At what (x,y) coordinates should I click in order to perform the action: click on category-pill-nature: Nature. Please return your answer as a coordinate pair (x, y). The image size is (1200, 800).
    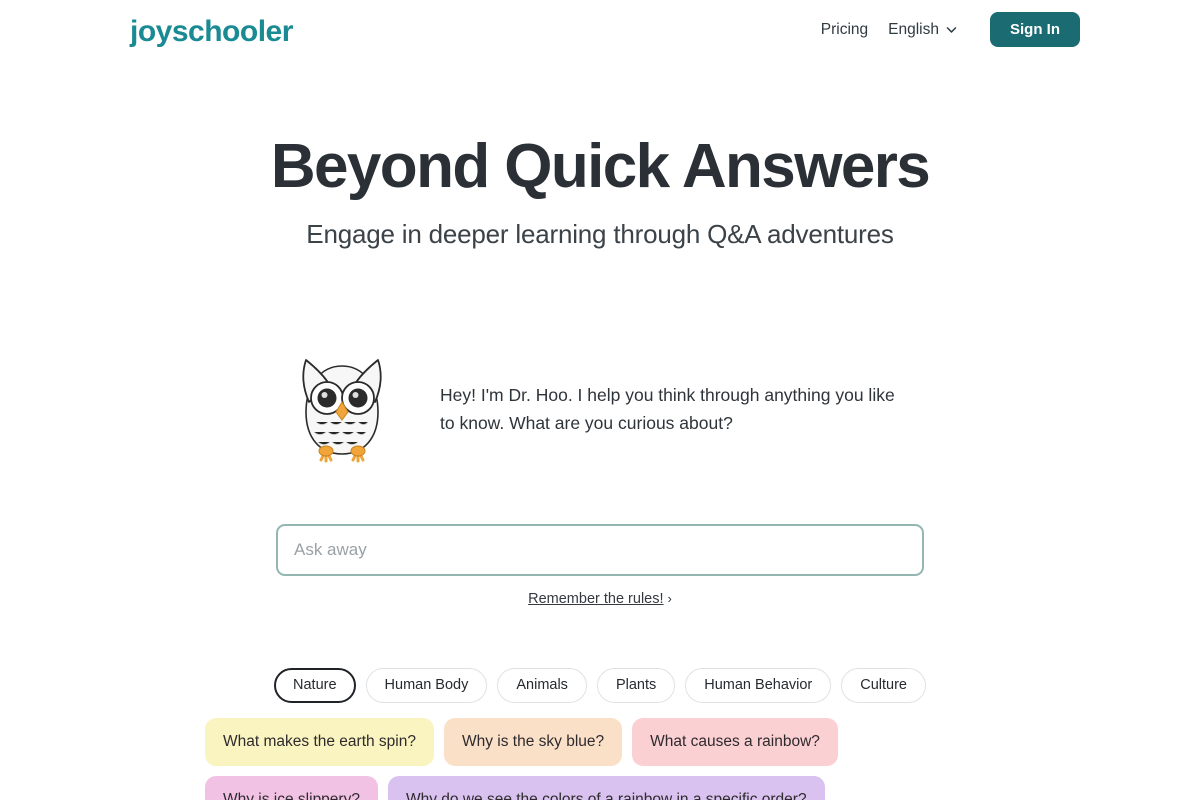
    Looking at the image, I should click on (315, 685).